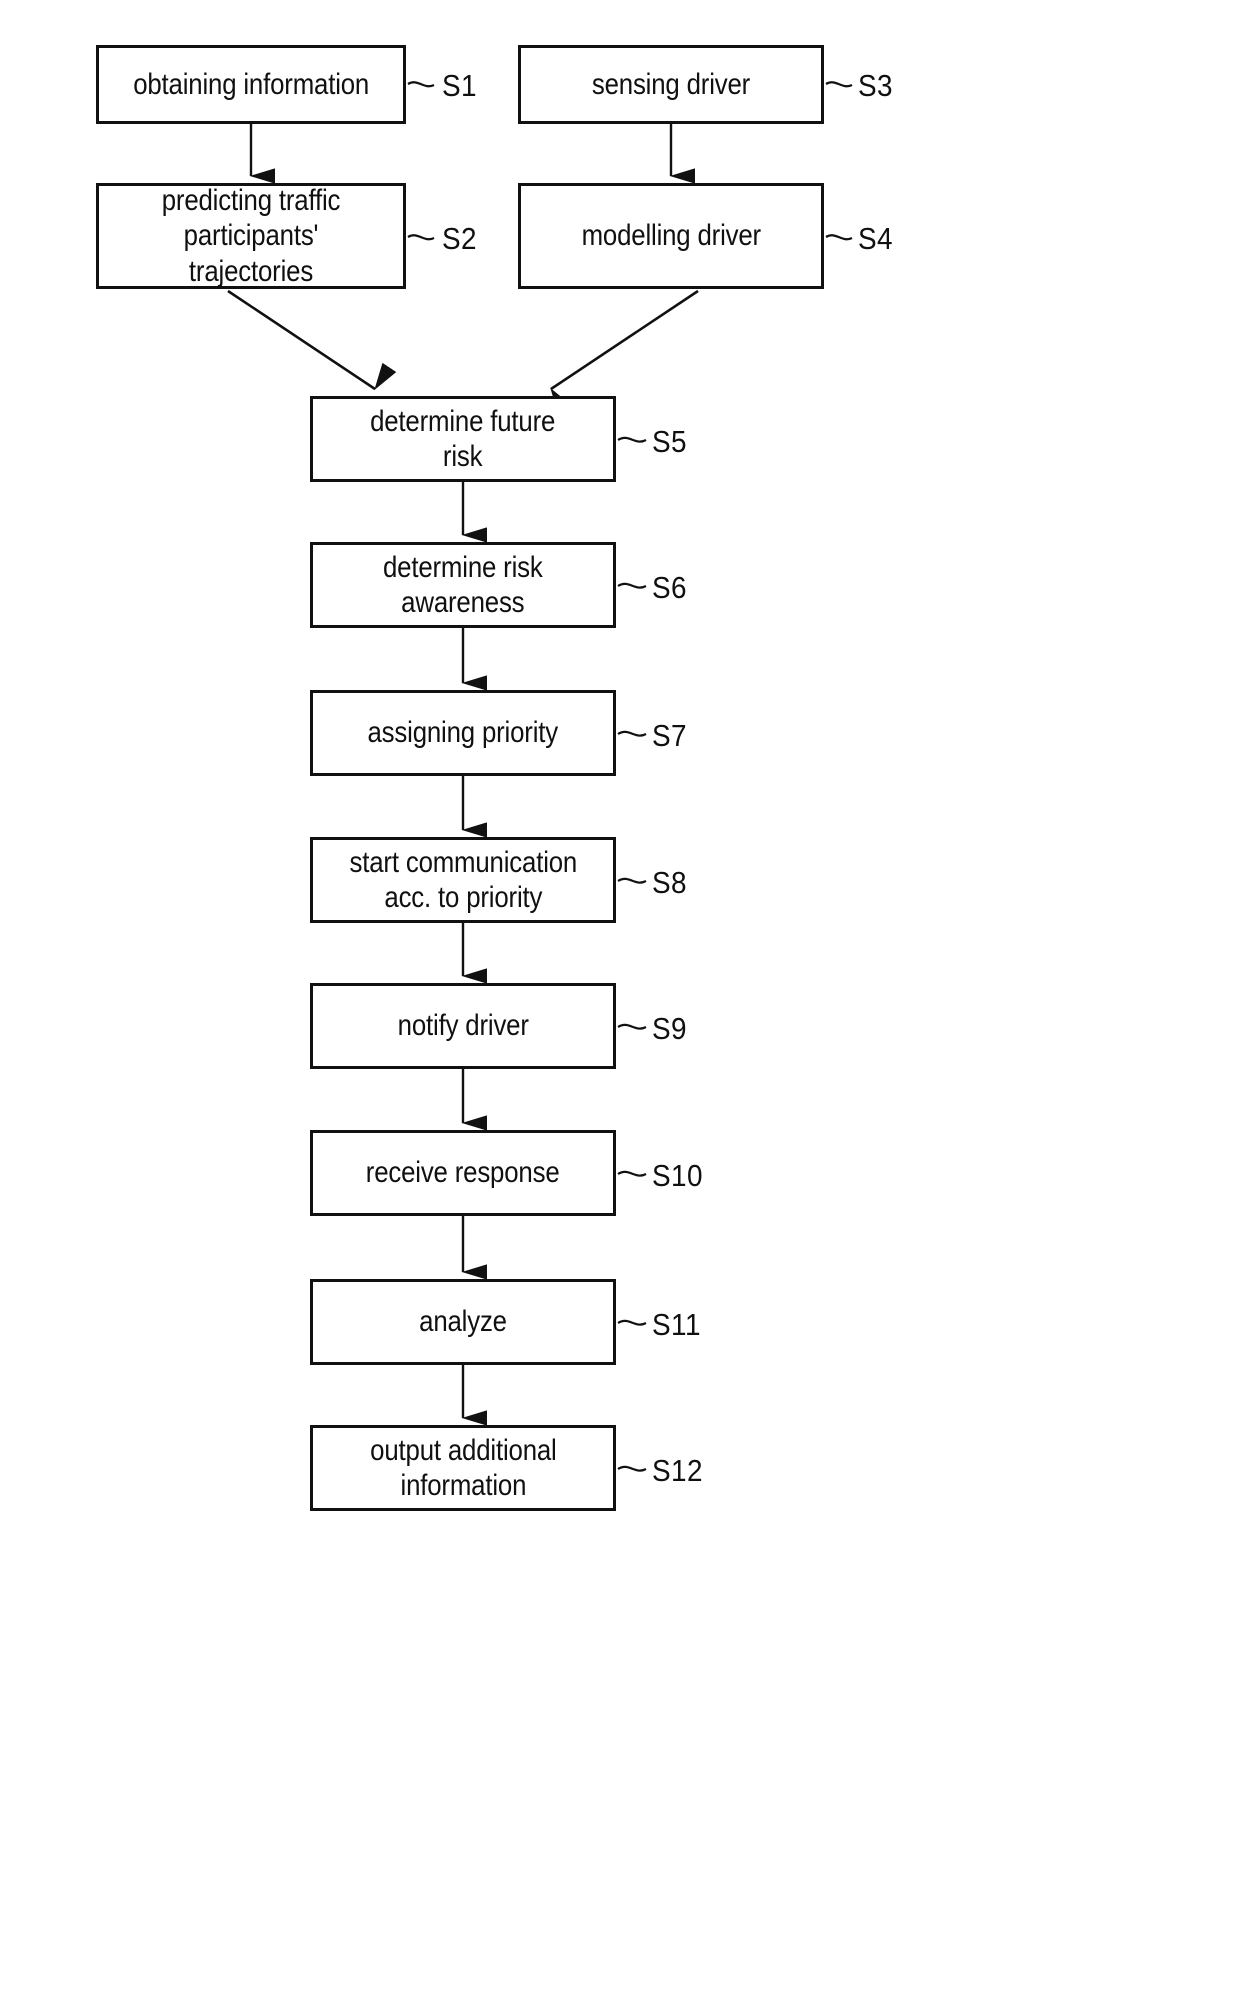 The width and height of the screenshot is (1240, 2015). I want to click on node-s12: output additional information, so click(463, 1468).